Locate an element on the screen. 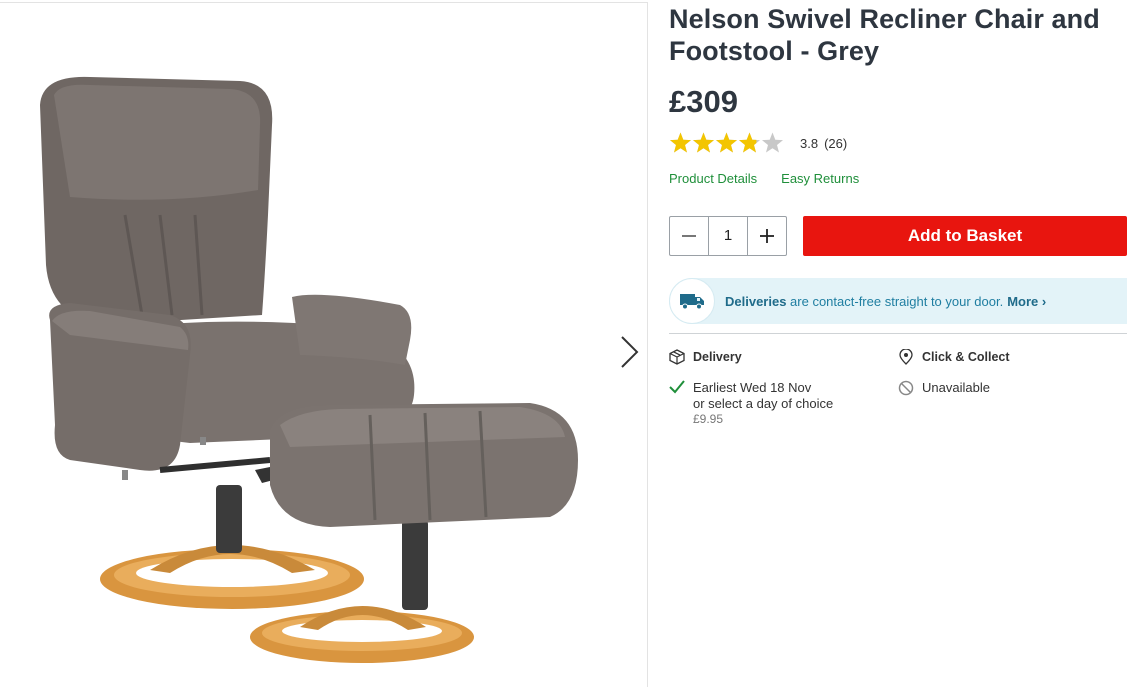 This screenshot has height=687, width=1127. click-collect-heading-label: Click & Collect is located at coordinates (966, 357).